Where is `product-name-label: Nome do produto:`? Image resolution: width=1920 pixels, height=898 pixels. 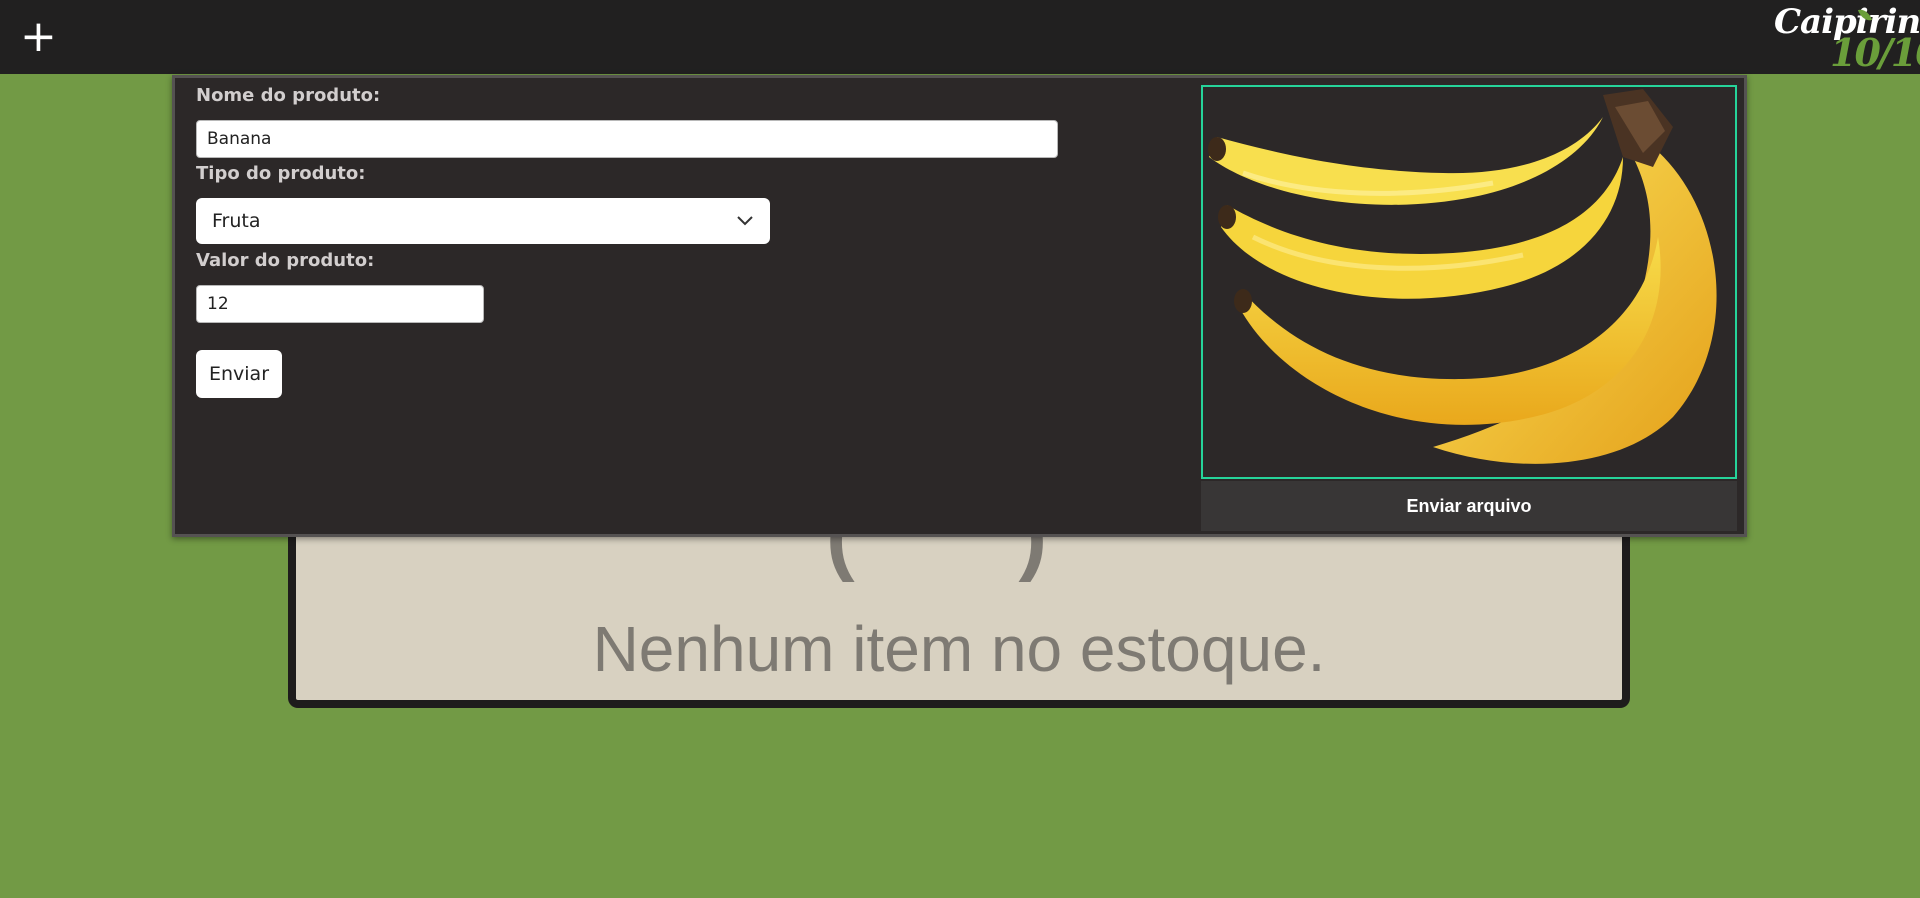 product-name-label: Nome do produto: is located at coordinates (288, 95).